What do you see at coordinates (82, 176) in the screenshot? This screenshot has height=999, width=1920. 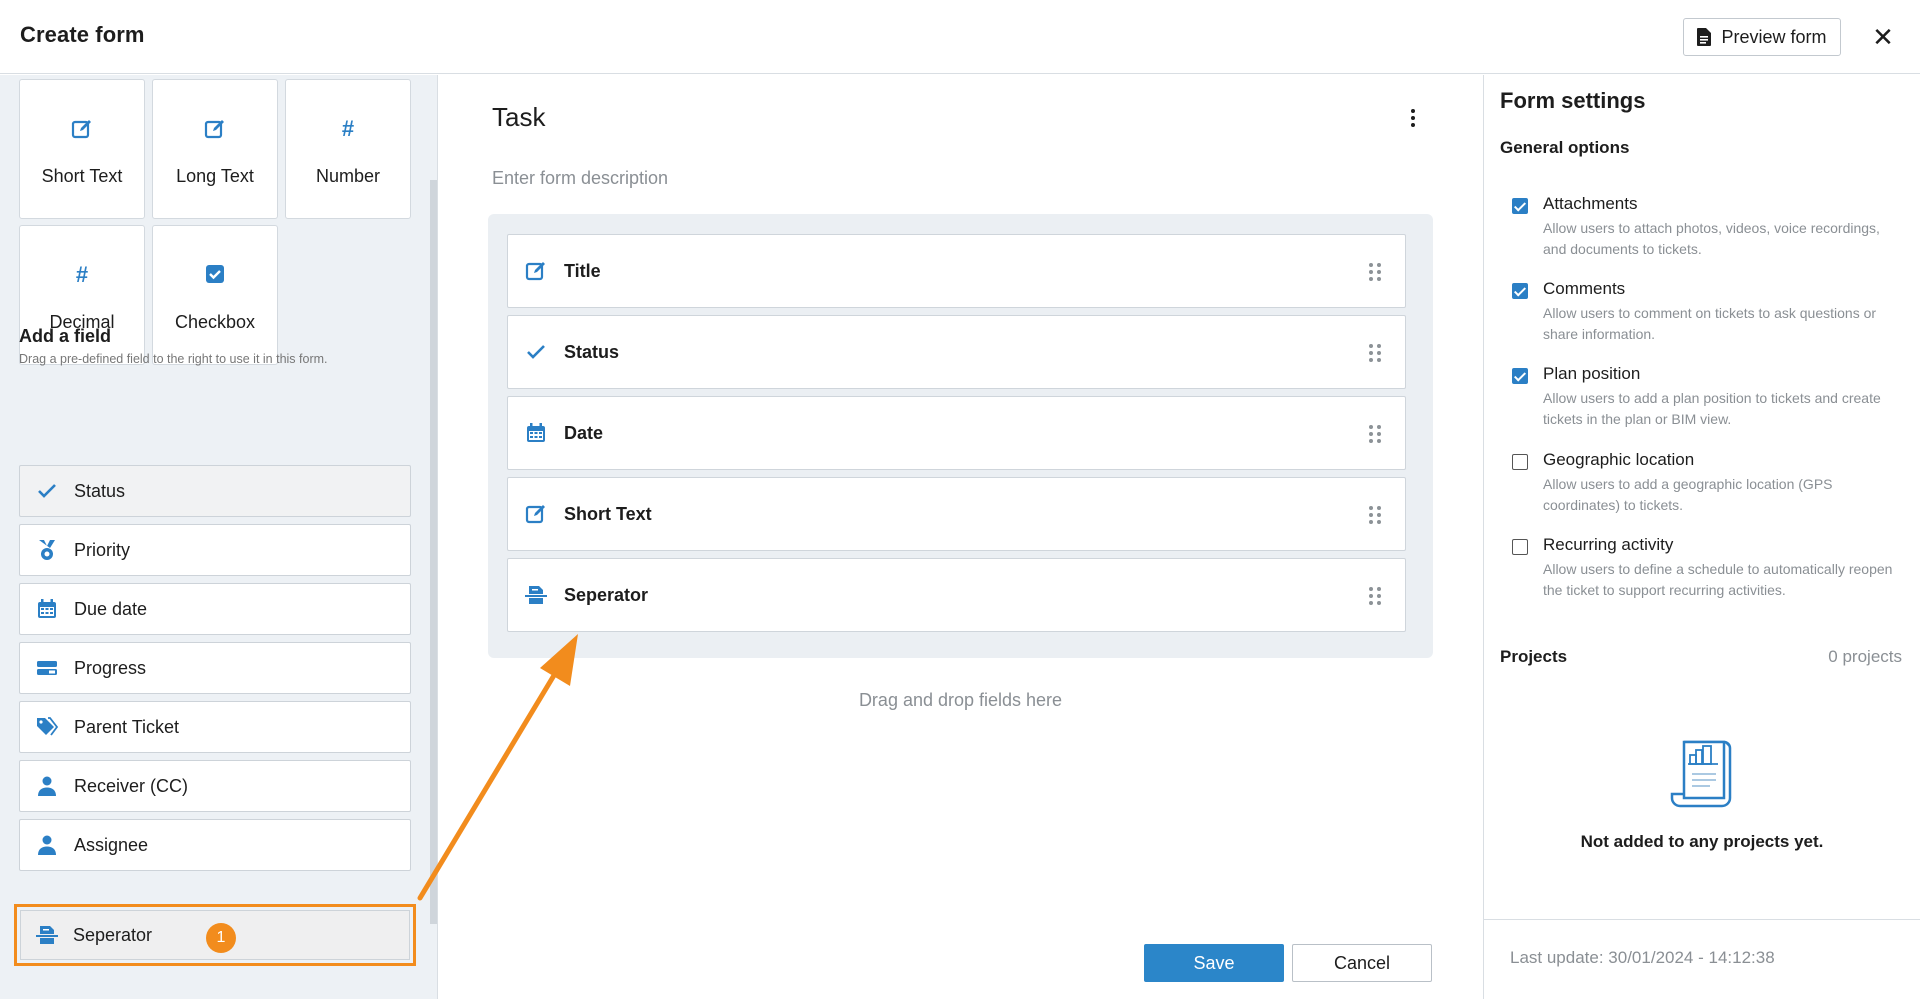 I see `field-type-label: Short Text` at bounding box center [82, 176].